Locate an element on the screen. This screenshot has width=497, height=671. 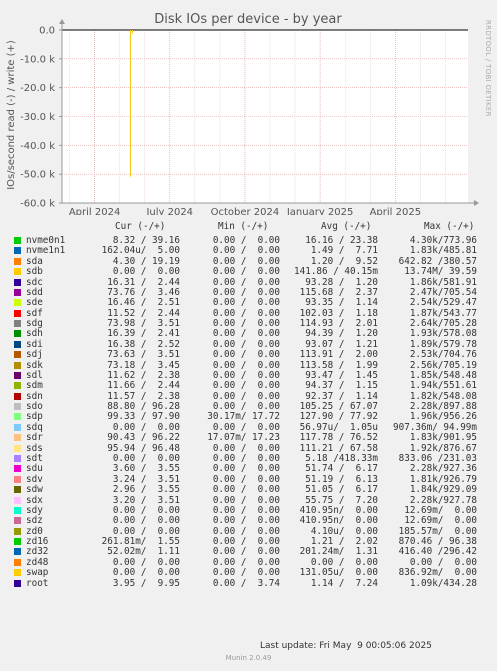
x-tick-label: January 2025 is located at coordinates (320, 211).